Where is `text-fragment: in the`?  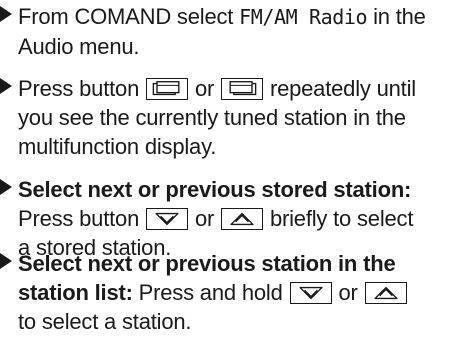
text-fragment: in the is located at coordinates (396, 16).